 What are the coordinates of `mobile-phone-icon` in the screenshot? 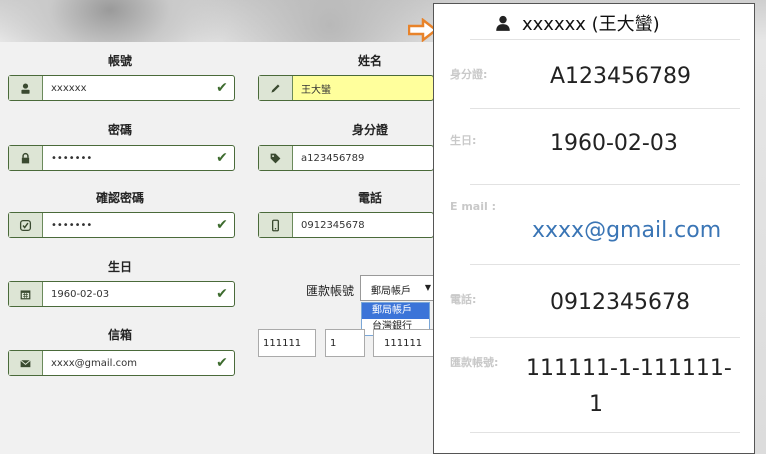 It's located at (276, 225).